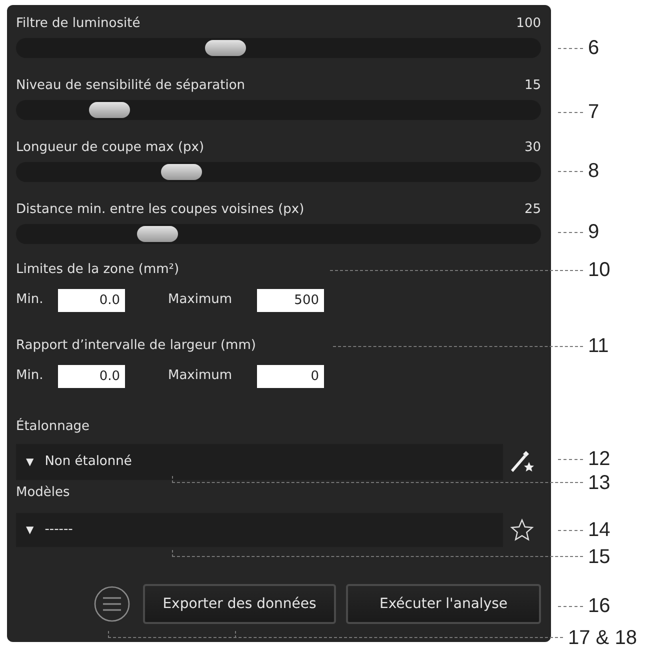  I want to click on callout-number: 13, so click(599, 483).